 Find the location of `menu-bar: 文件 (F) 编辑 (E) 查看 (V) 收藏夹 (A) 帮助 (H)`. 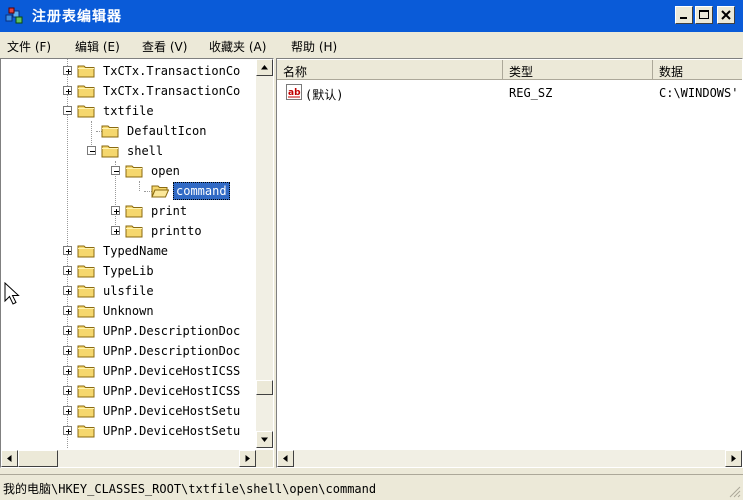

menu-bar: 文件 (F) 编辑 (E) 查看 (V) 收藏夹 (A) 帮助 (H) is located at coordinates (371, 45).